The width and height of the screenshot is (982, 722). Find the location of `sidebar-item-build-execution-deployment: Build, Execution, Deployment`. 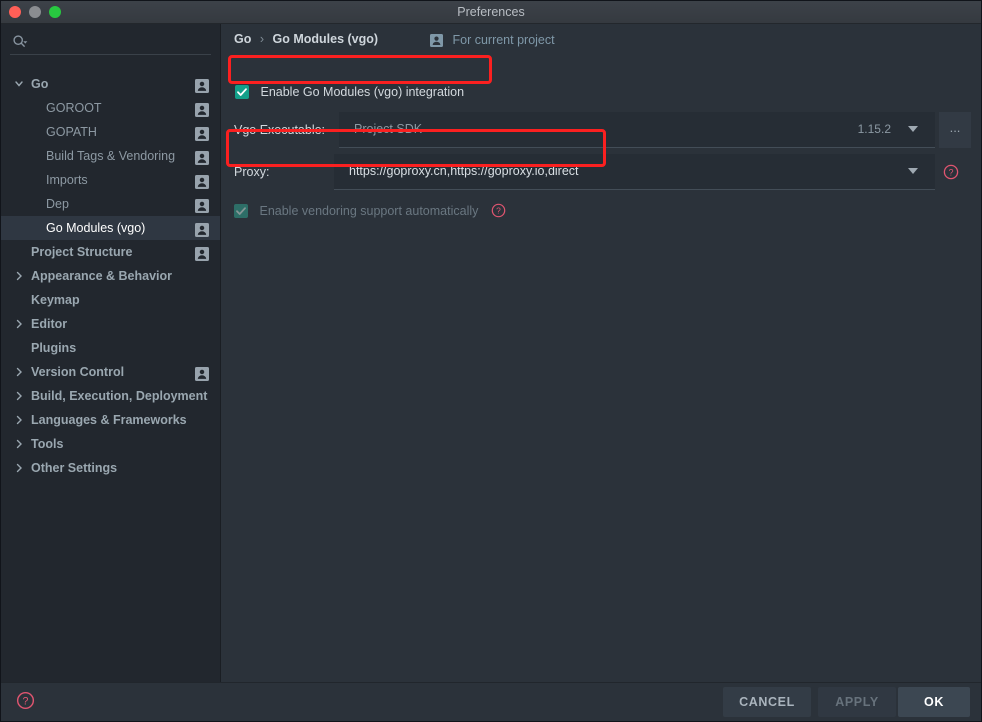

sidebar-item-build-execution-deployment: Build, Execution, Deployment is located at coordinates (110, 396).